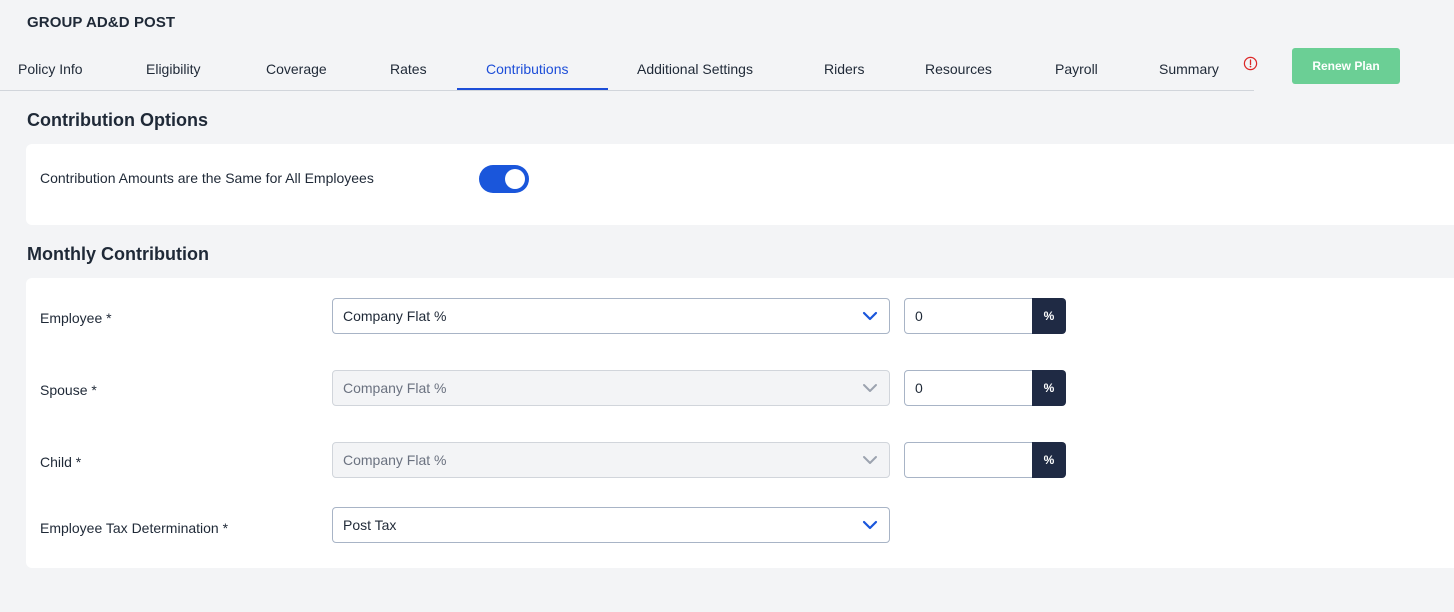 The height and width of the screenshot is (612, 1454). What do you see at coordinates (173, 70) in the screenshot?
I see `tab-eligibility: Eligibility` at bounding box center [173, 70].